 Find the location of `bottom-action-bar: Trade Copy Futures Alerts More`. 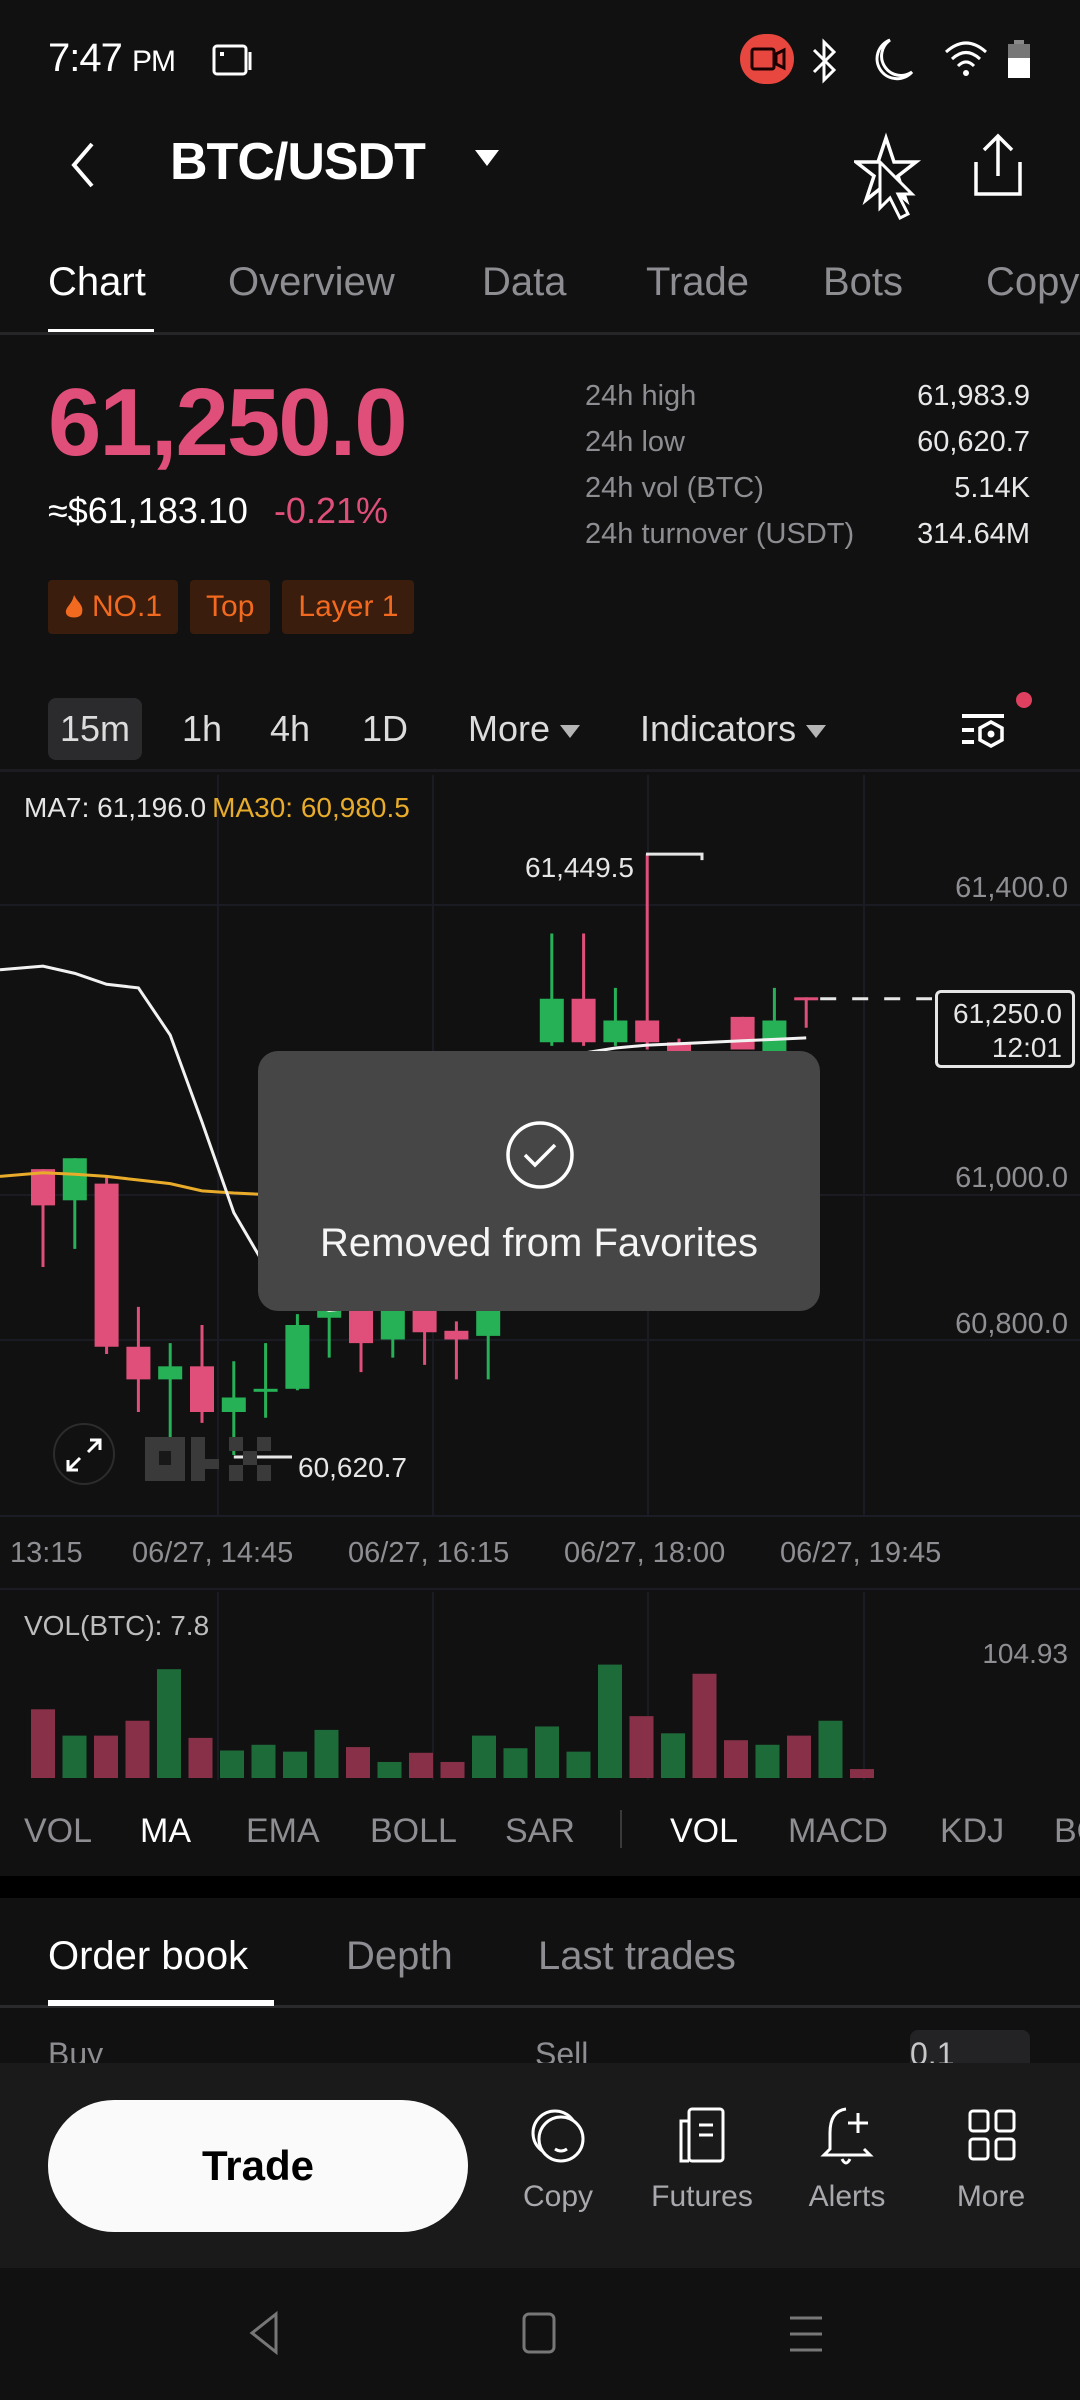

bottom-action-bar: Trade Copy Futures Alerts More is located at coordinates (540, 2165).